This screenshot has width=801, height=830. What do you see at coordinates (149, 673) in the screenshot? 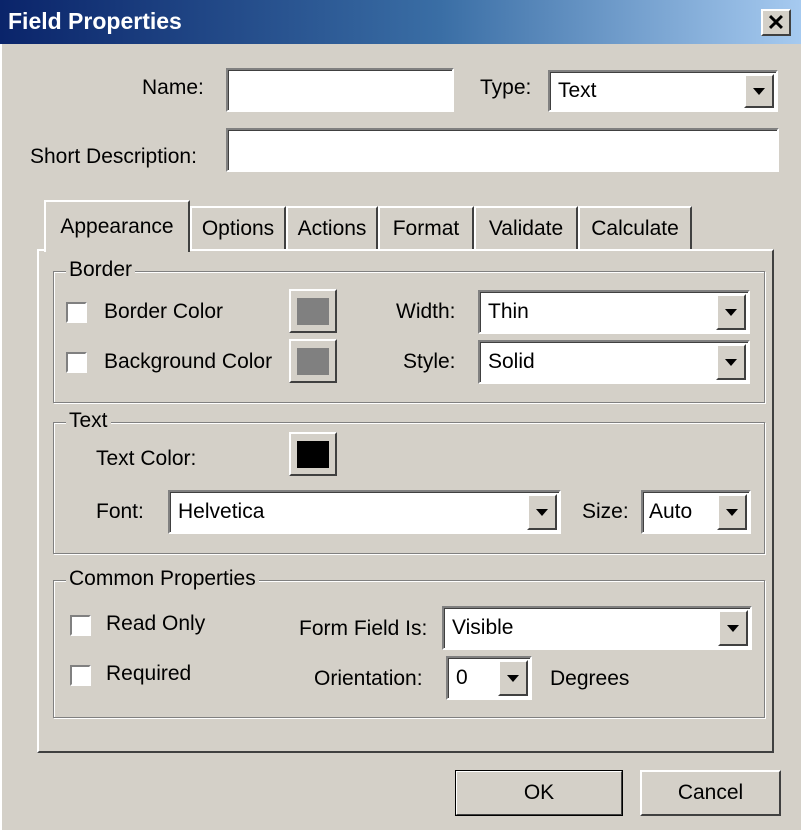
I see `required-label: Required` at bounding box center [149, 673].